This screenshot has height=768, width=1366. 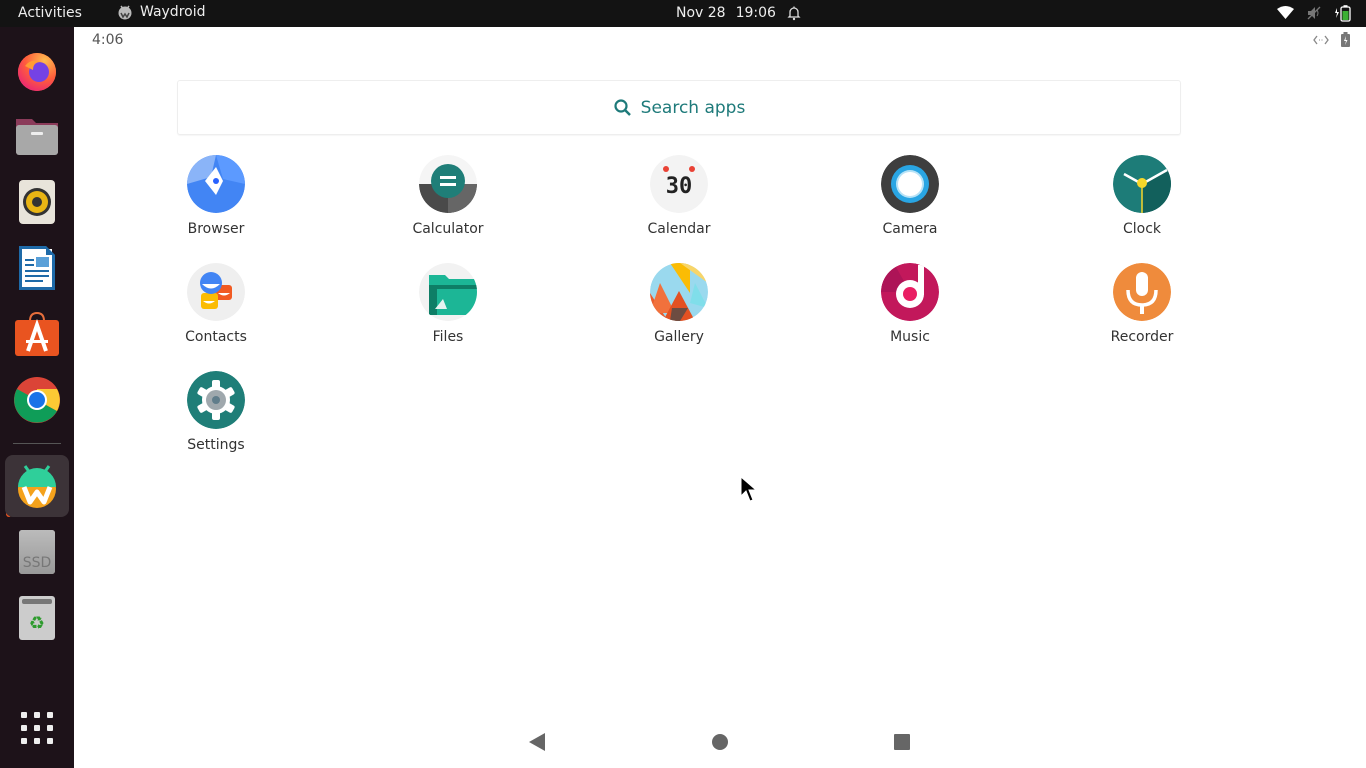 What do you see at coordinates (216, 292) in the screenshot?
I see `contacts-icon` at bounding box center [216, 292].